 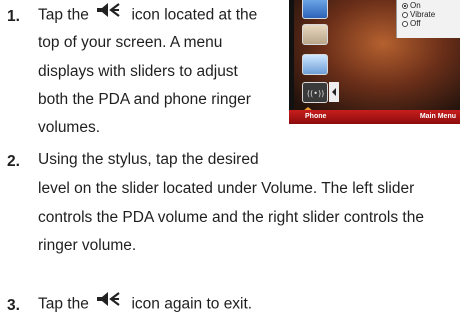 I want to click on ringer-option-vibrate: Vibrate, so click(x=431, y=14).